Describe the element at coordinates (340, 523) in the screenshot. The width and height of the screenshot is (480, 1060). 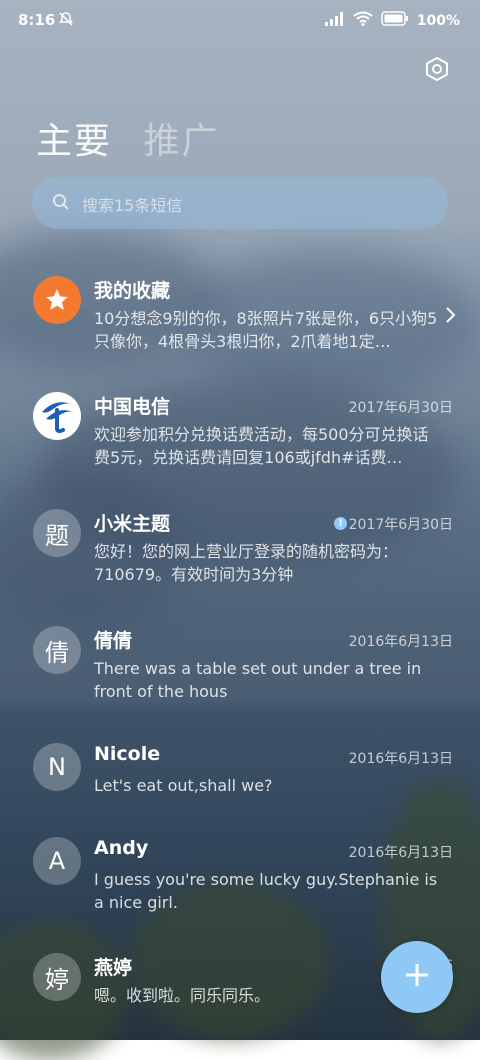
I see `alert-icon: !` at that location.